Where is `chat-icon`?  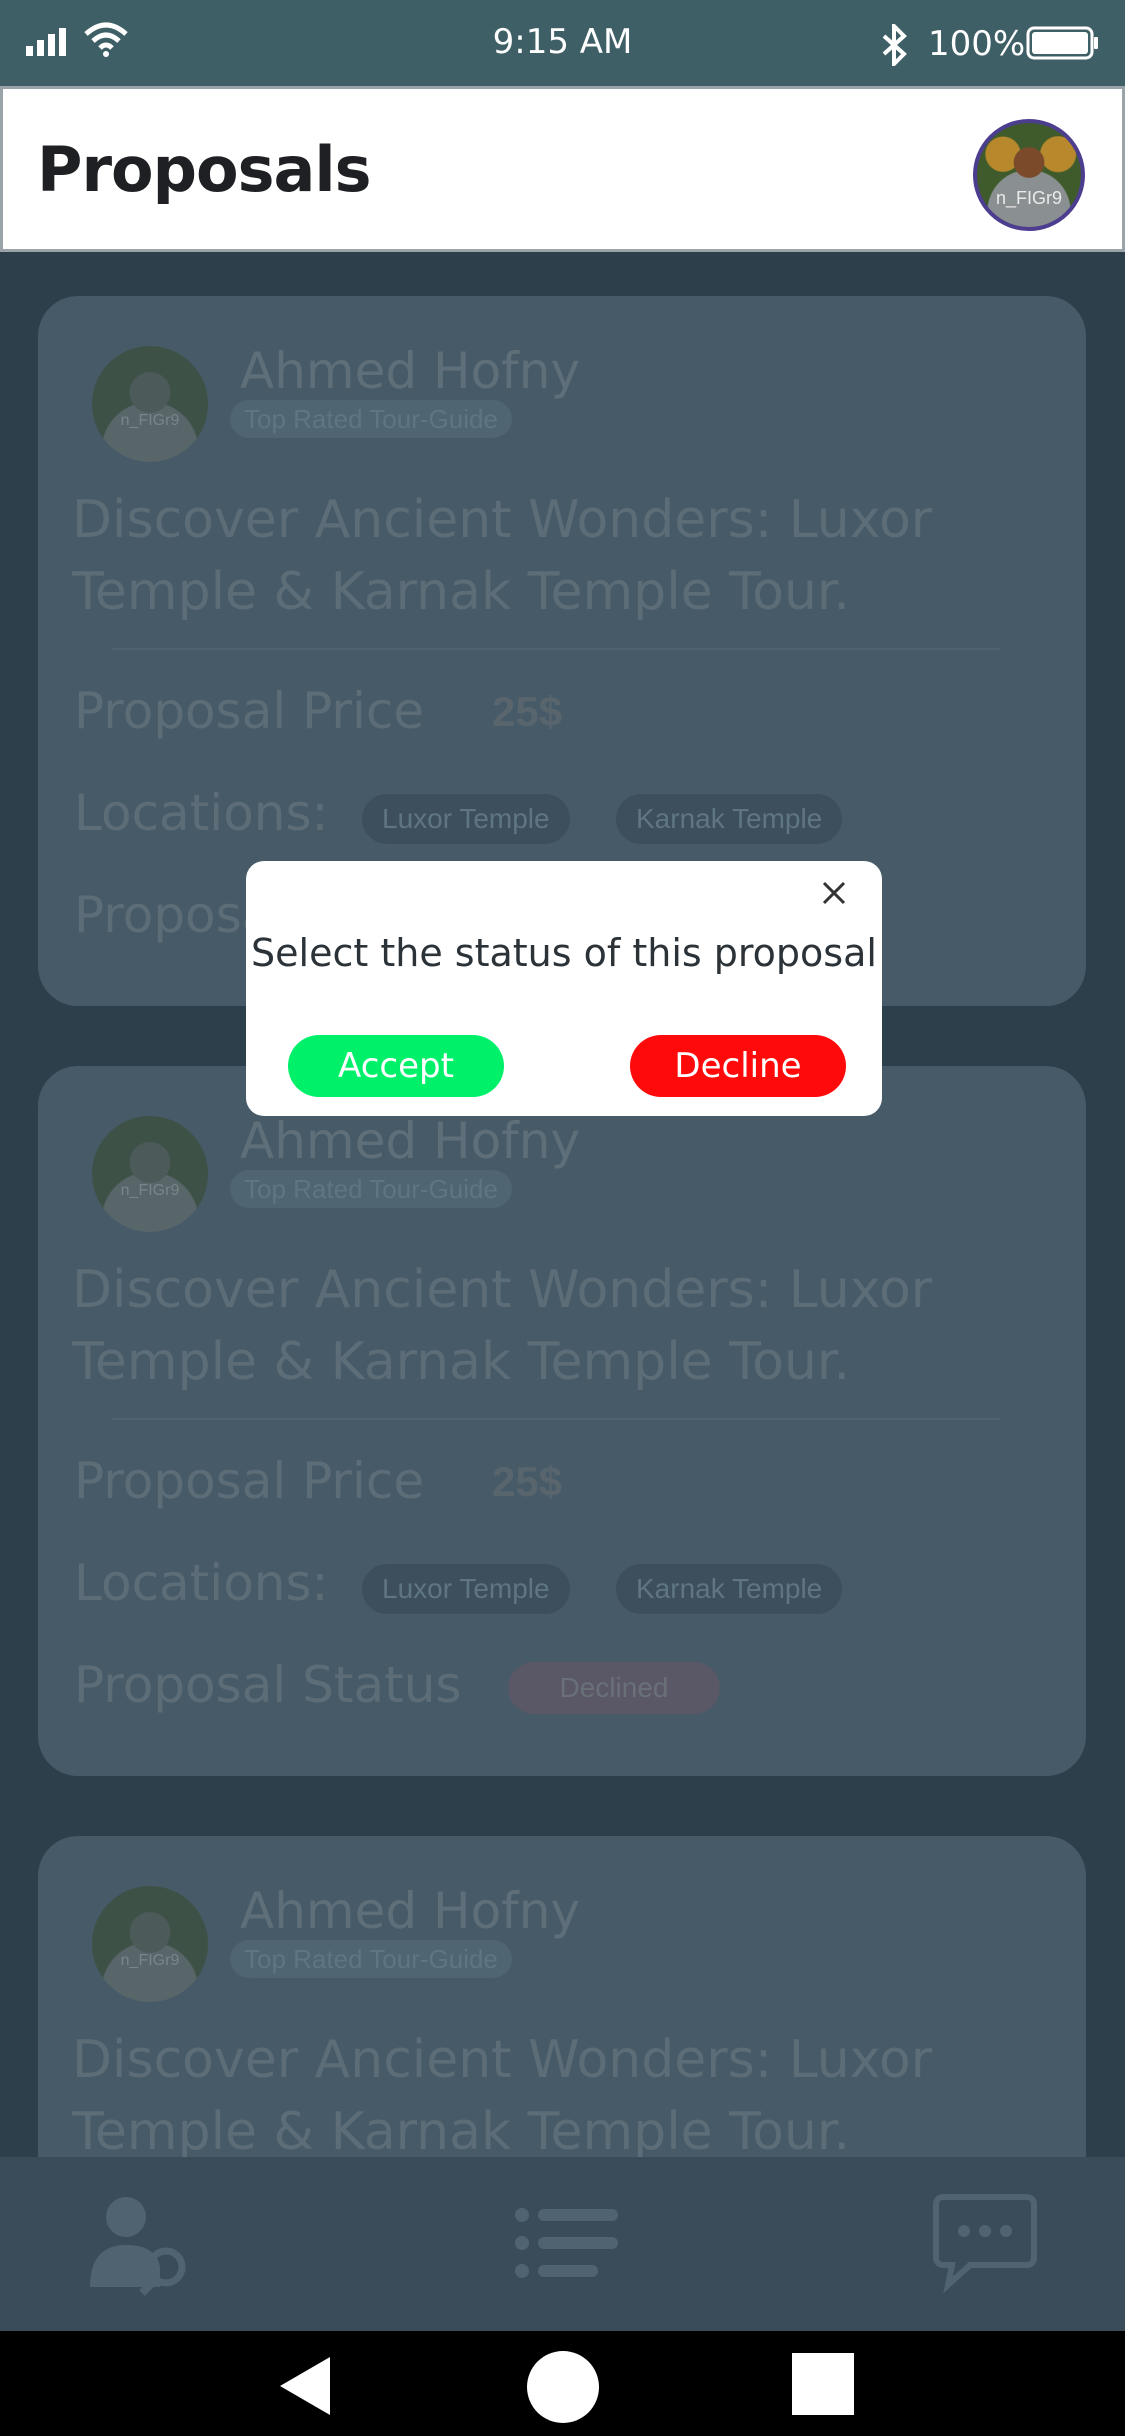
chat-icon is located at coordinates (985, 2242).